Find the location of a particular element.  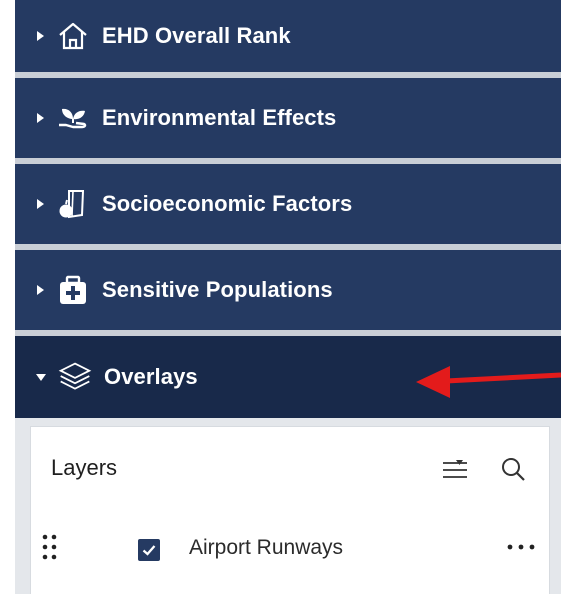

section-sensitive-populations: Sensitive Populations is located at coordinates (288, 290).